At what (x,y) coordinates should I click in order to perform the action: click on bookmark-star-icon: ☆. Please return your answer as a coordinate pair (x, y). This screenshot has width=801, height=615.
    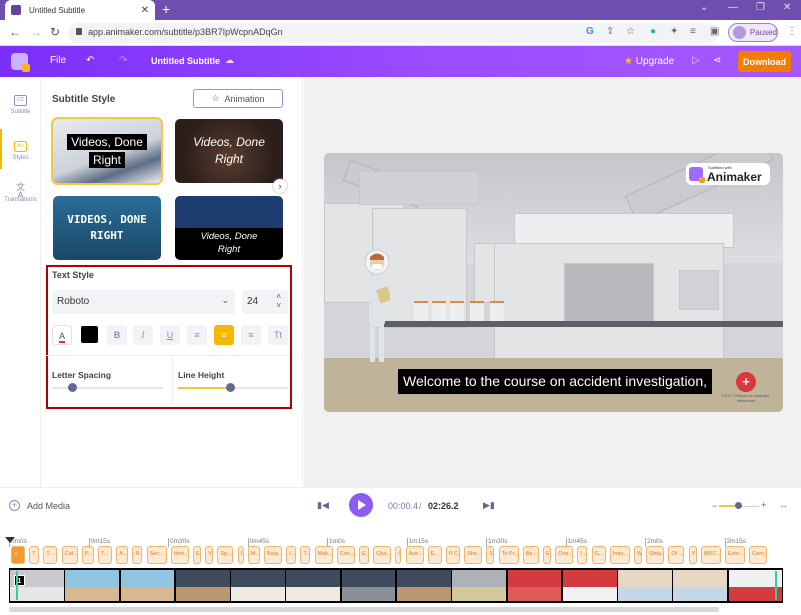
    Looking at the image, I should click on (630, 31).